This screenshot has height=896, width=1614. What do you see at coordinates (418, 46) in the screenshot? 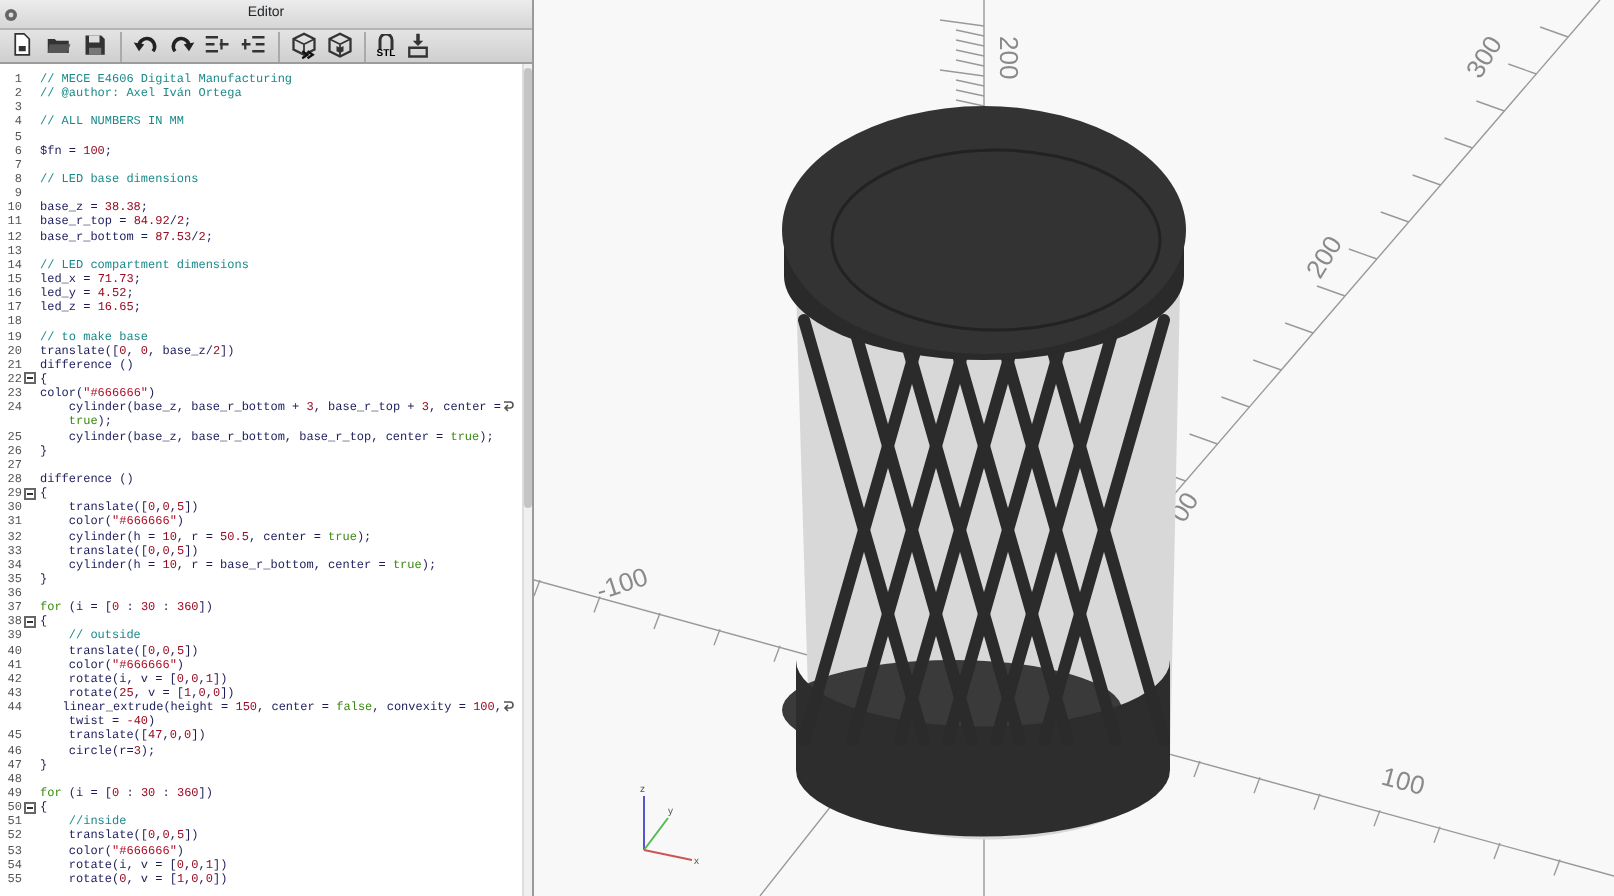
I see `print-icon` at bounding box center [418, 46].